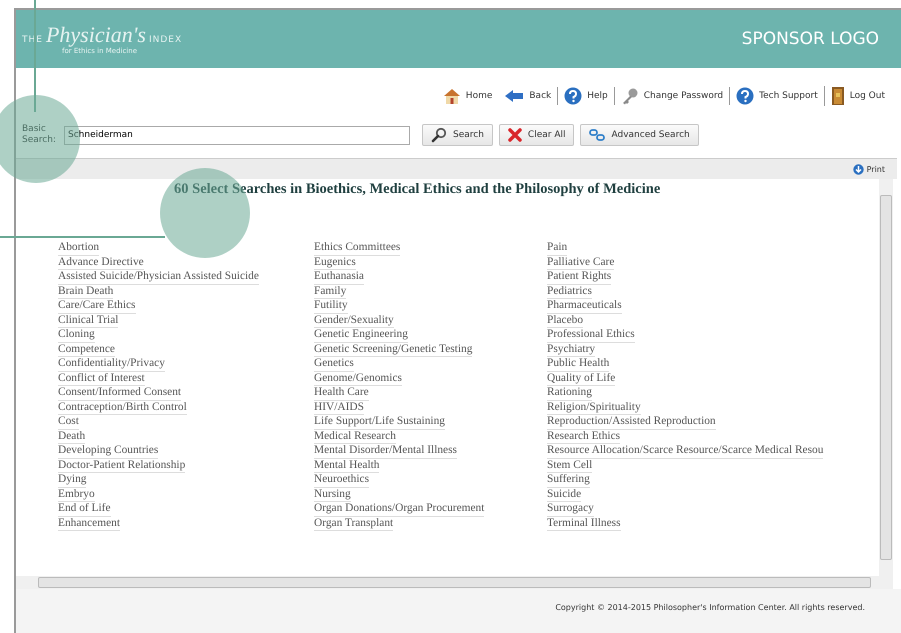 The width and height of the screenshot is (901, 633). What do you see at coordinates (557, 248) in the screenshot?
I see `topic-link: Pain` at bounding box center [557, 248].